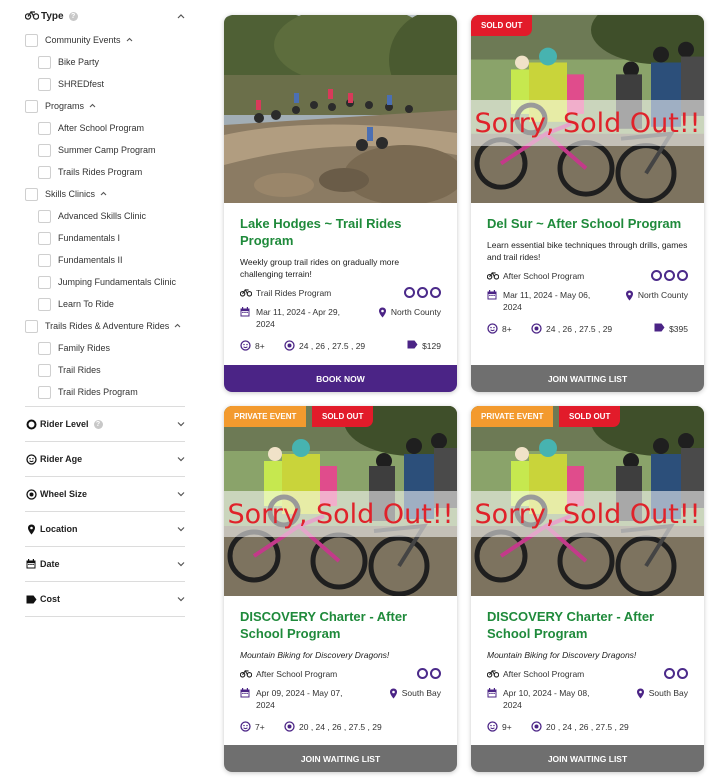 The width and height of the screenshot is (724, 783). What do you see at coordinates (105, 62) in the screenshot?
I see `type-option: Bike Party` at bounding box center [105, 62].